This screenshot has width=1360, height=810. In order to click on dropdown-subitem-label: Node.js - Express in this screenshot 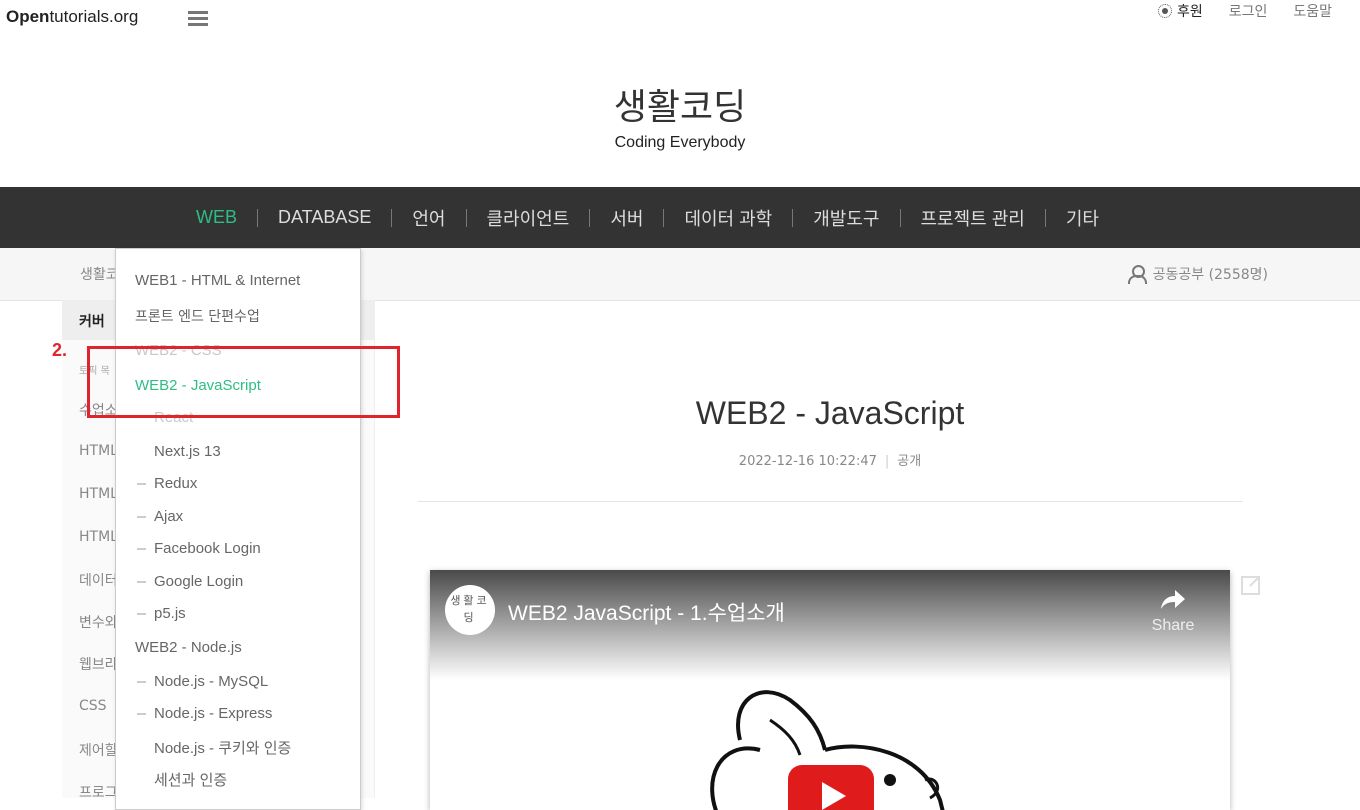, I will do `click(213, 713)`.